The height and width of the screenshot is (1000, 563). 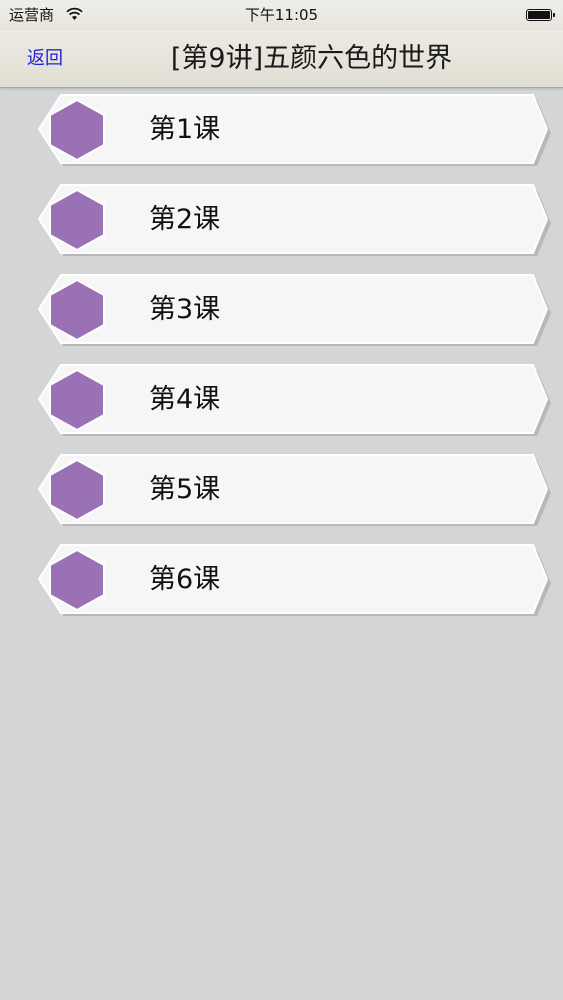 I want to click on lesson-item-5: 第5课, so click(x=294, y=490).